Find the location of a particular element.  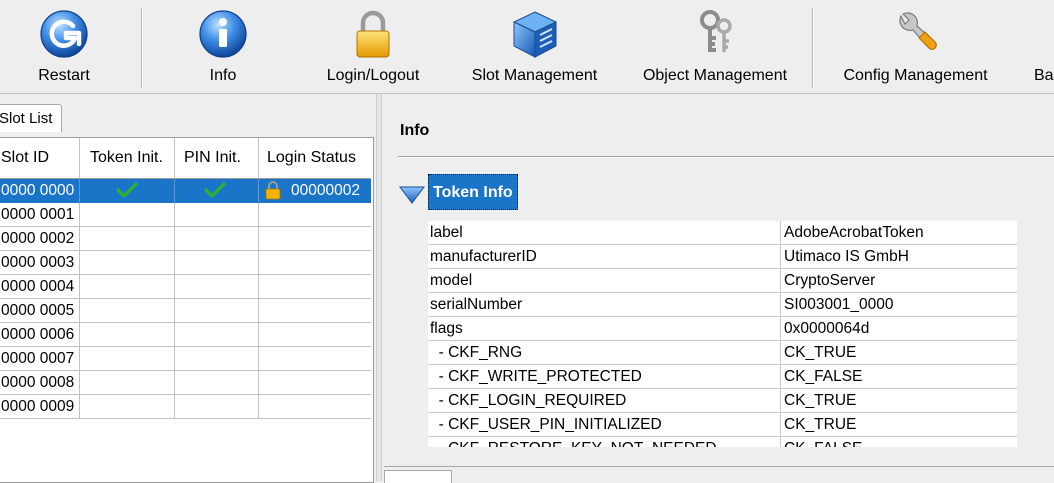

bottom-tab is located at coordinates (418, 476).